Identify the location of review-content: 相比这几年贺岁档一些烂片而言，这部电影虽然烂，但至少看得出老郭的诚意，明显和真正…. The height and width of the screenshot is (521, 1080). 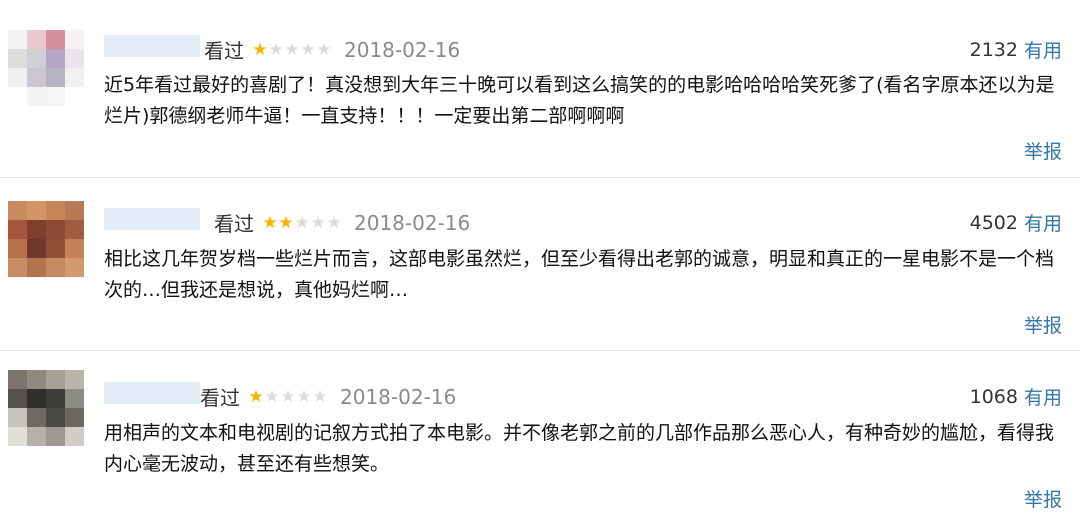
(579, 274).